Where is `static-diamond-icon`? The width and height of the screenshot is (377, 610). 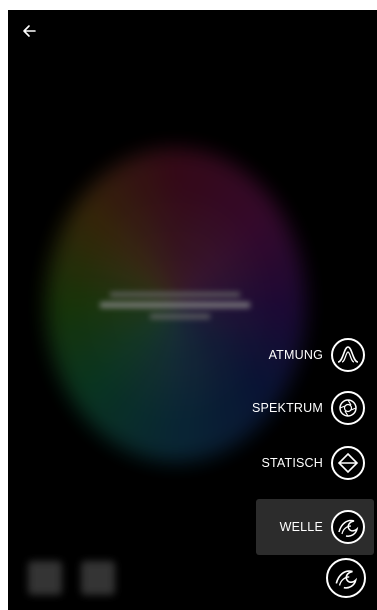
static-diamond-icon is located at coordinates (348, 463).